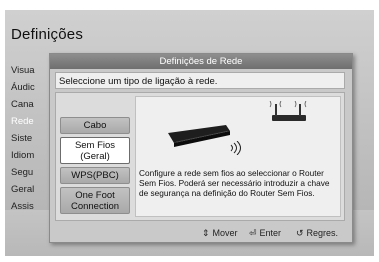 The height and width of the screenshot is (262, 379). I want to click on option-wps-pbc: WPS(PBC), so click(95, 175).